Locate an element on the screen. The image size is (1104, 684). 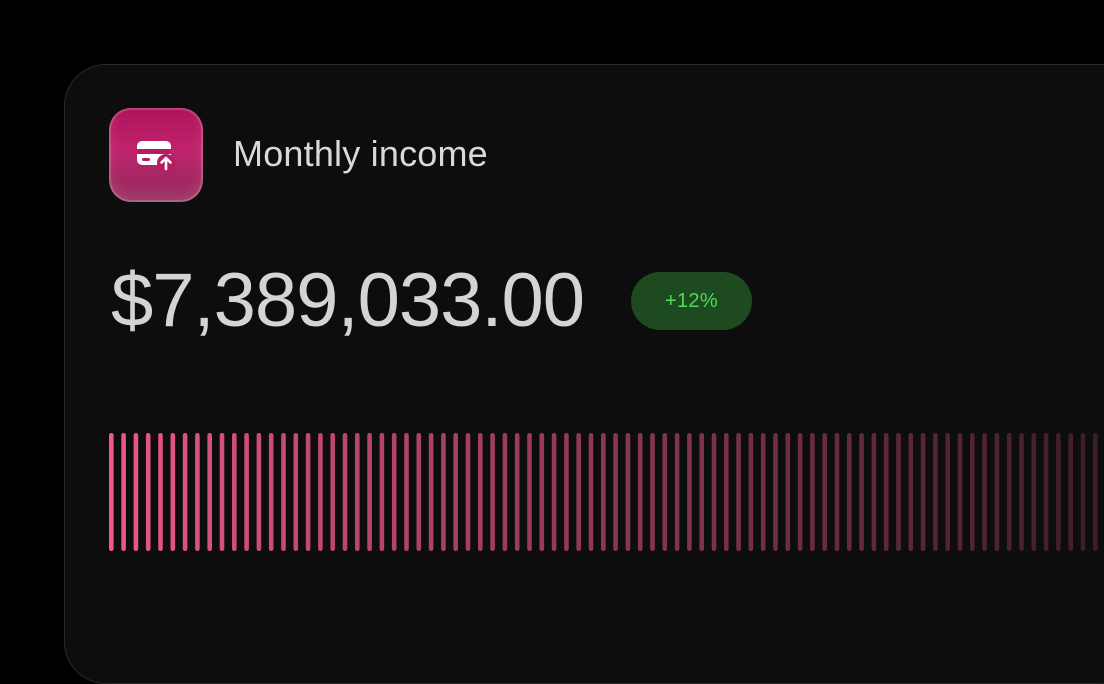
card-upload-icon is located at coordinates (156, 155).